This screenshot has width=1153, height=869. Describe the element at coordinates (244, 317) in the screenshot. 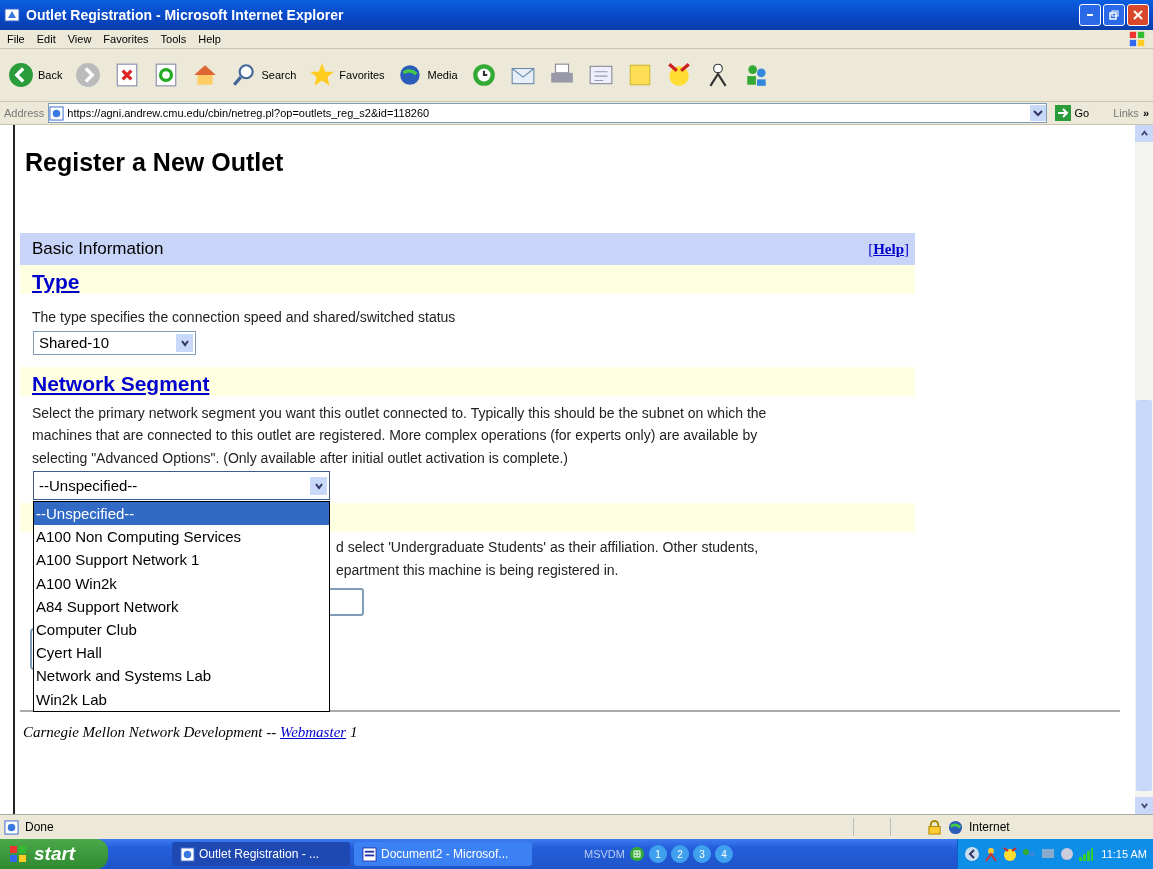

I see `type-description: The type specifies the connection speed and shared/switched status` at that location.